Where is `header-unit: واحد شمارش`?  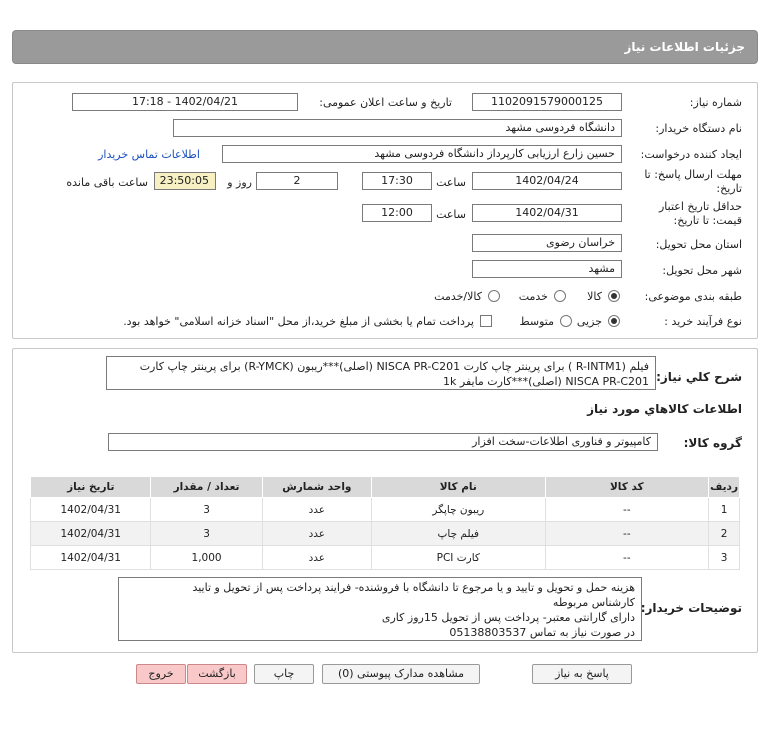 header-unit: واحد شمارش is located at coordinates (317, 487).